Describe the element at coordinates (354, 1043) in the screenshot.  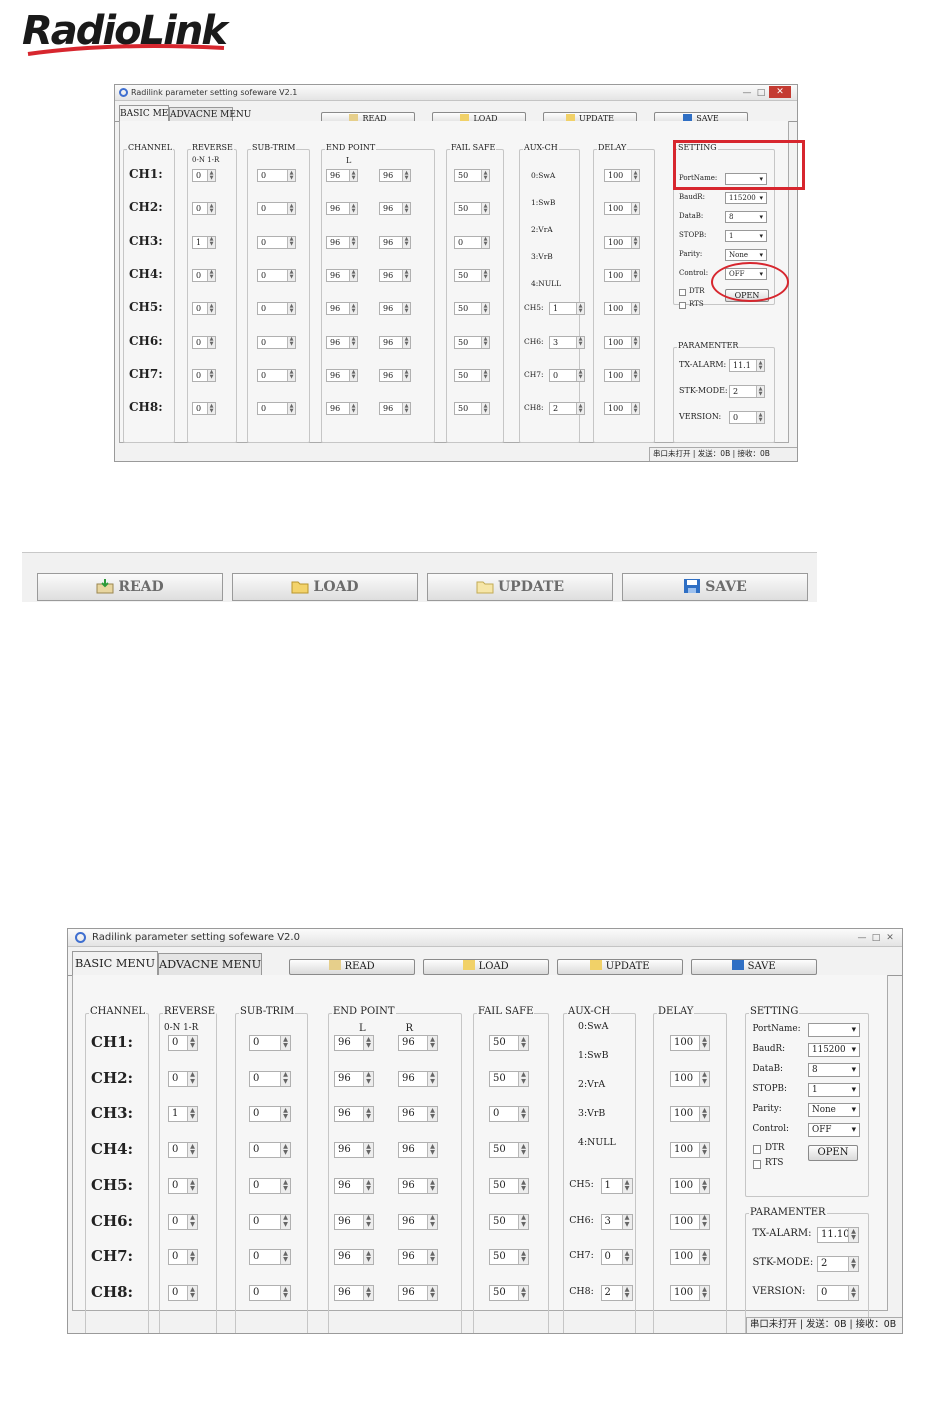
I see `endpoint-l-spinner-ch1: 96 ▲ ▼` at that location.